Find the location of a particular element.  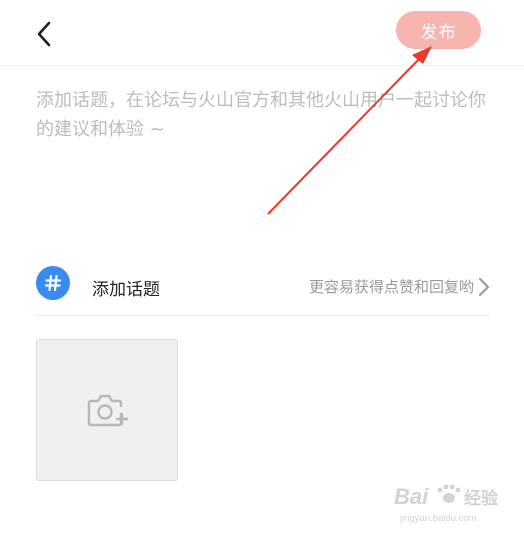

camera-plus-icon is located at coordinates (107, 410).